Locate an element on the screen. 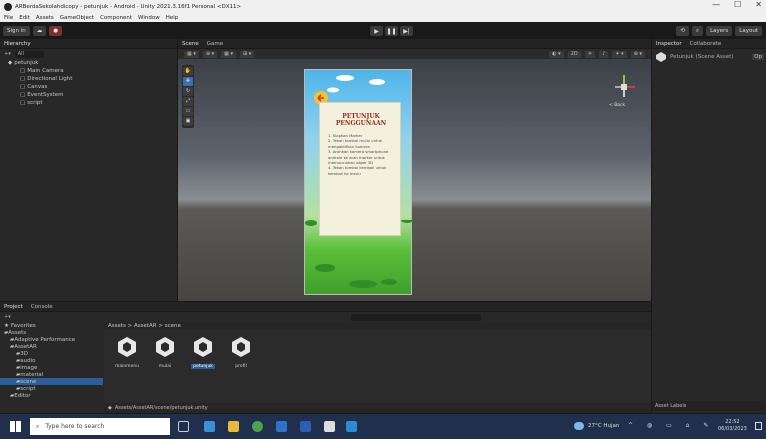 The image size is (766, 439). notification-icon is located at coordinates (758, 426).